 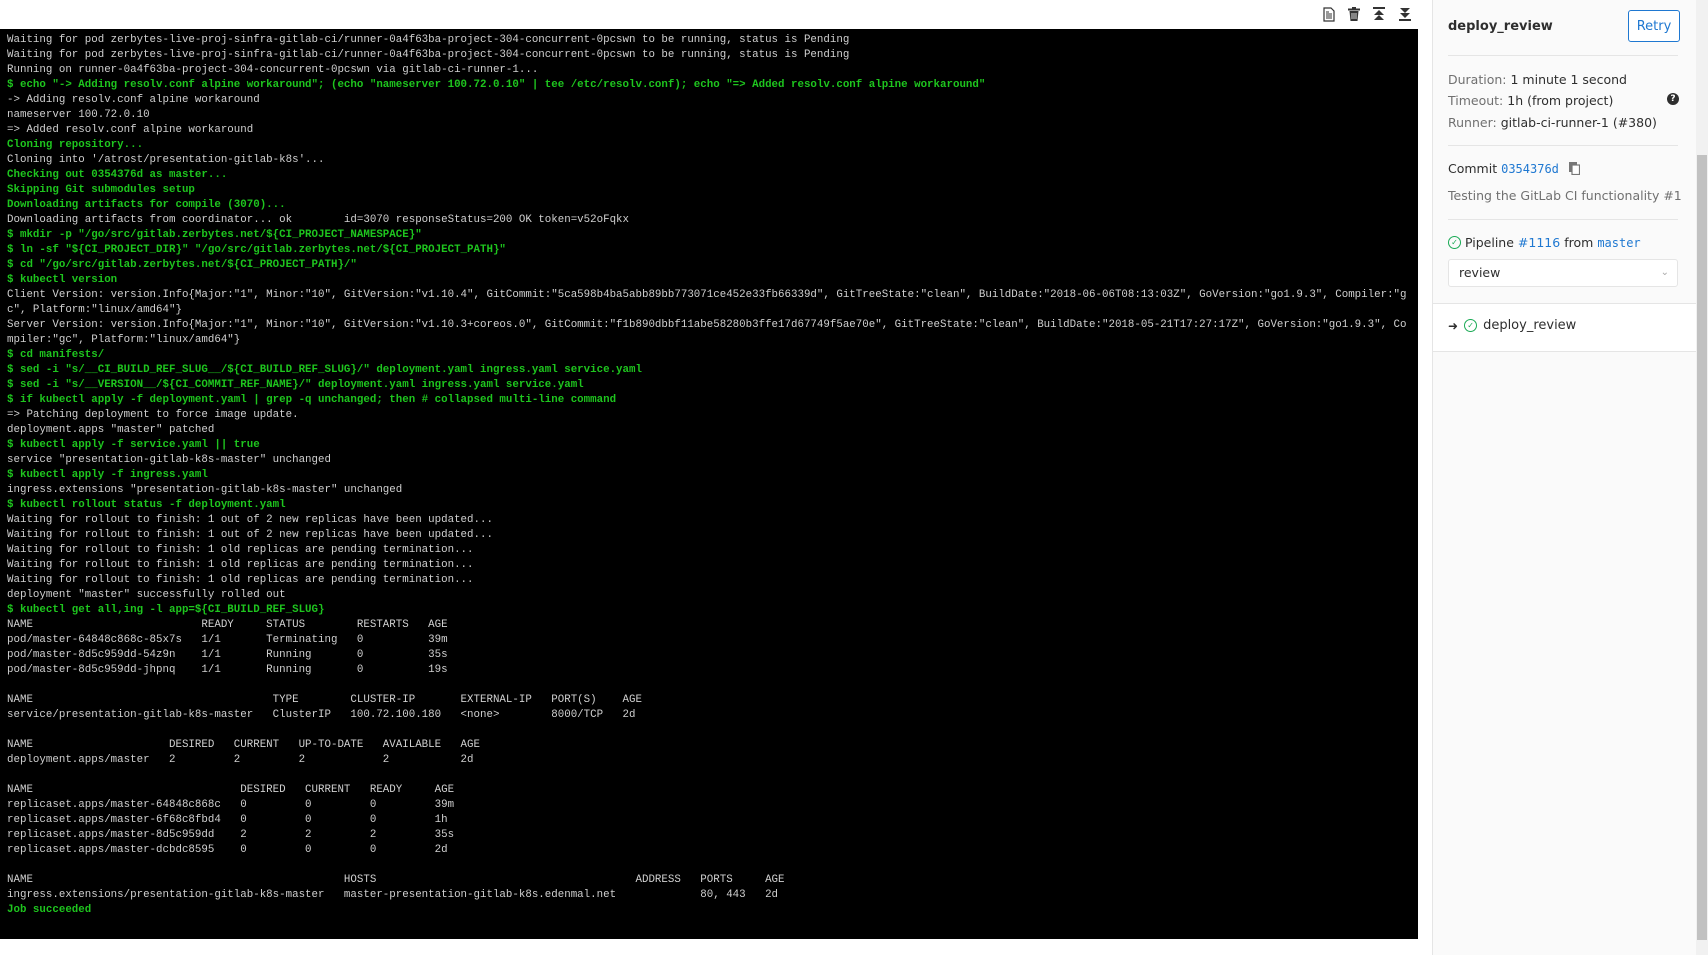 What do you see at coordinates (1702, 547) in the screenshot?
I see `scrollbar-thumb` at bounding box center [1702, 547].